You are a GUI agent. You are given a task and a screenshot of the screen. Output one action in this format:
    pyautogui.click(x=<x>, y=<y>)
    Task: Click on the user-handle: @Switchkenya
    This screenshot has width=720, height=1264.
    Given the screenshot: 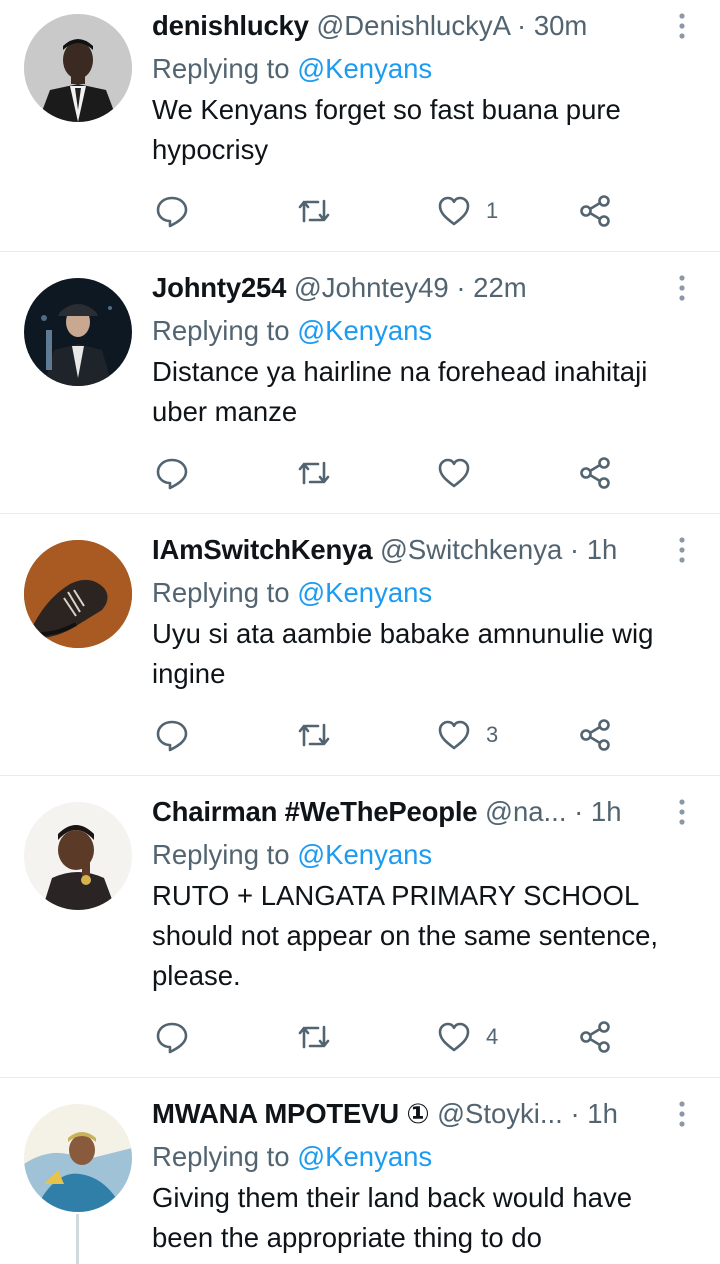 What is the action you would take?
    pyautogui.click(x=471, y=549)
    